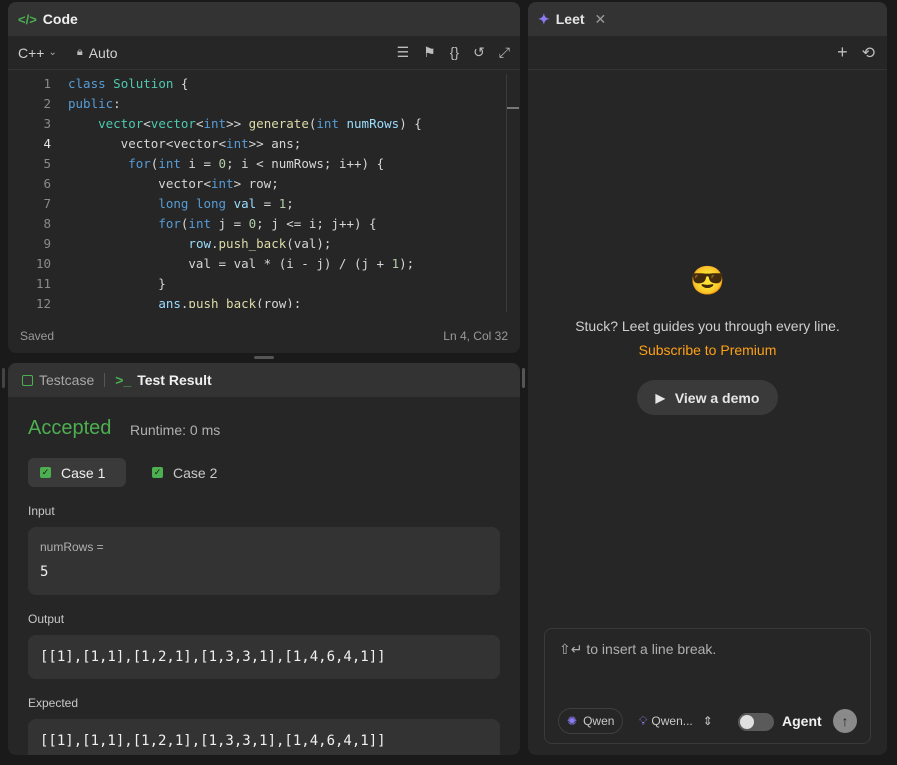 This screenshot has height=765, width=897. What do you see at coordinates (79, 52) in the screenshot?
I see `lock-icon: 🔒︎` at bounding box center [79, 52].